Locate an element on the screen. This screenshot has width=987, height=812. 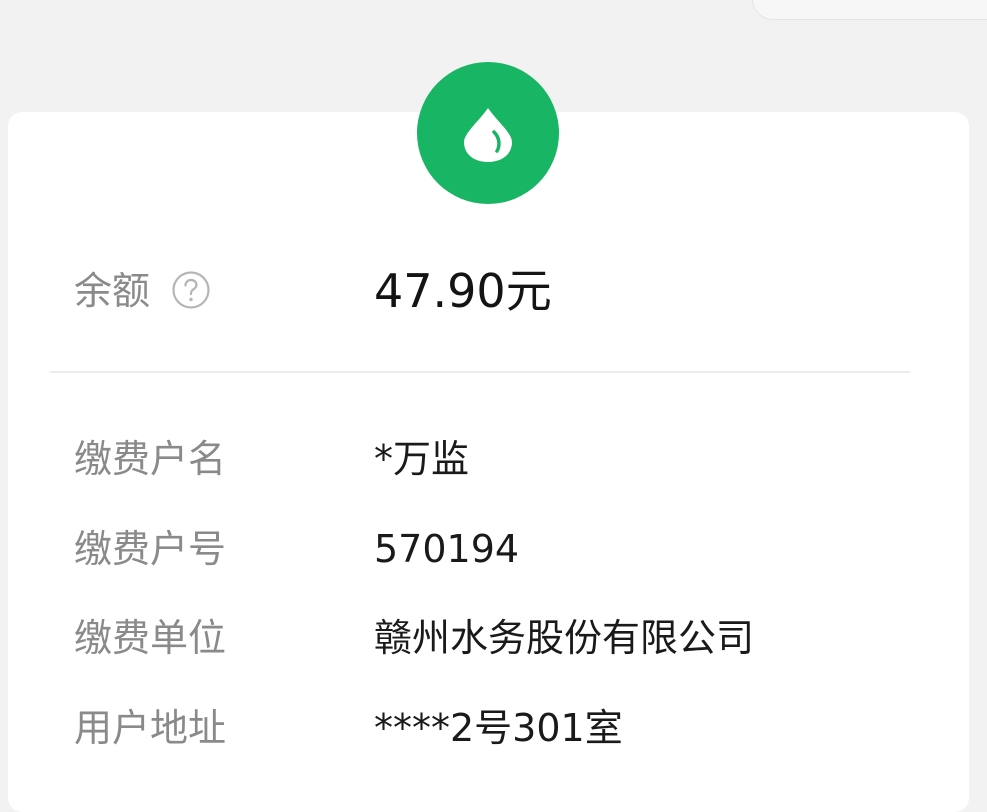
divider is located at coordinates (480, 372).